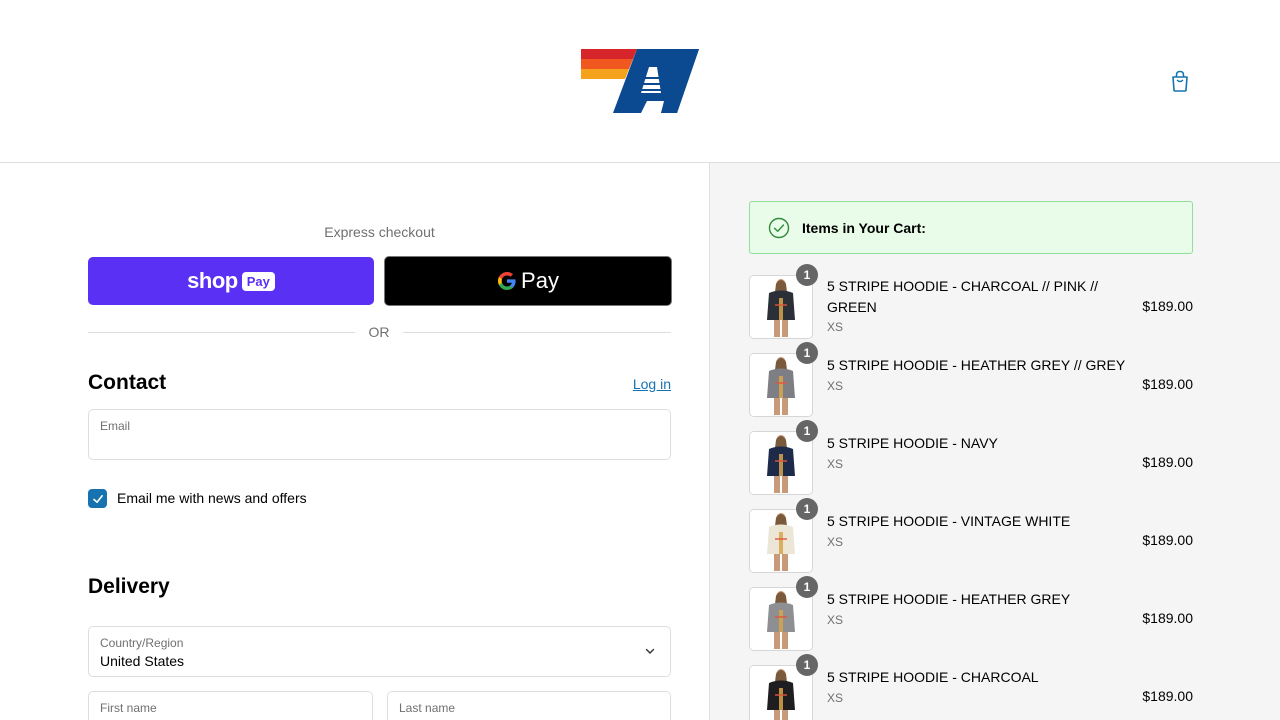 The width and height of the screenshot is (1280, 720). I want to click on shop-pay-button: shop Pay, so click(231, 281).